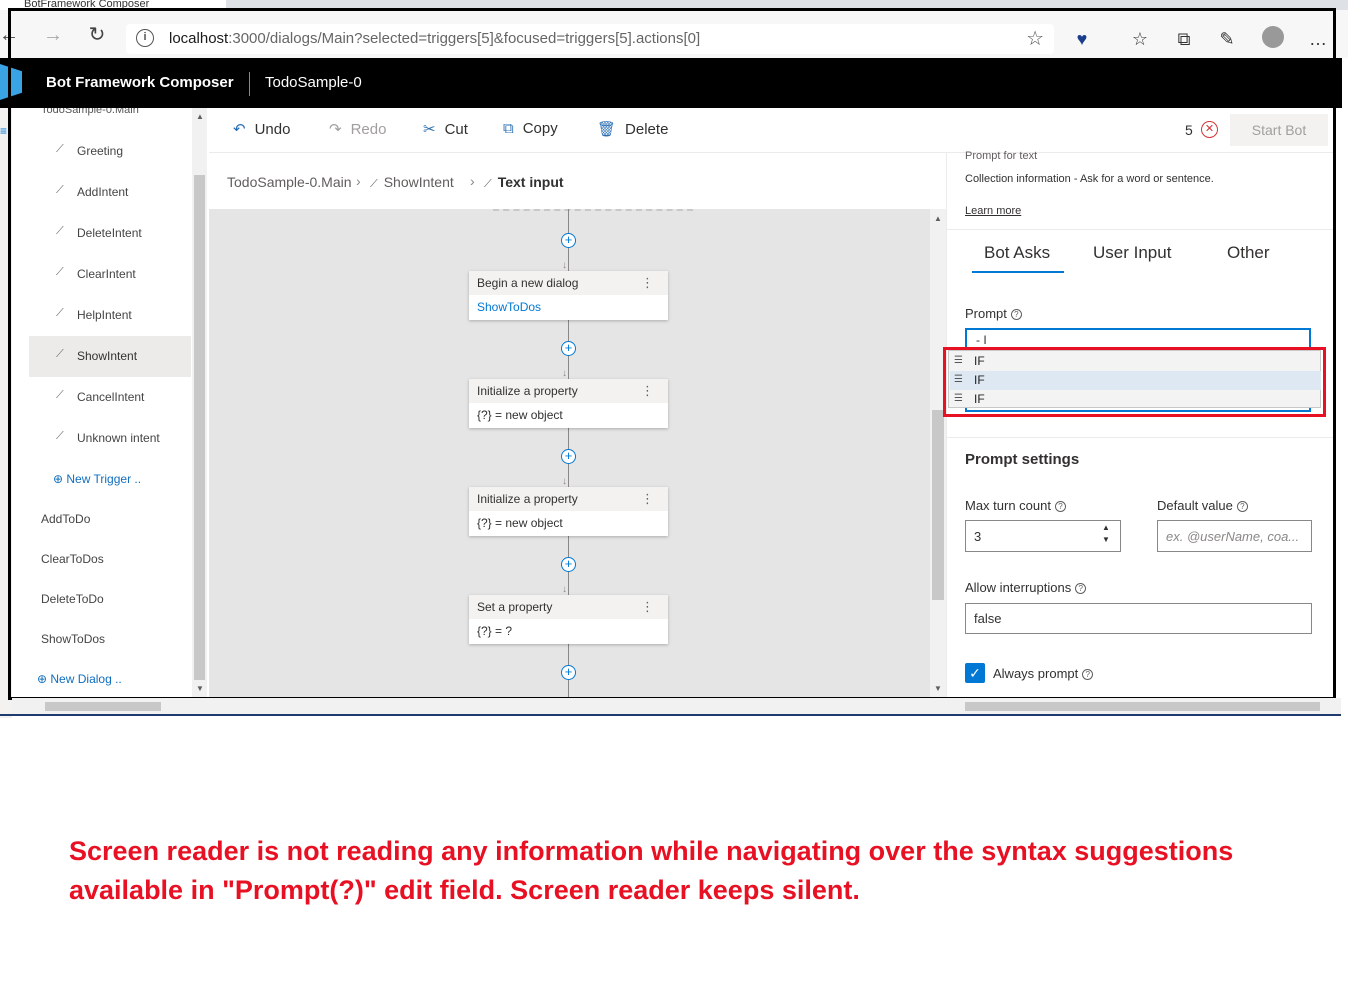 The height and width of the screenshot is (982, 1348). Describe the element at coordinates (313, 82) in the screenshot. I see `bot-name: TodoSample-0` at that location.